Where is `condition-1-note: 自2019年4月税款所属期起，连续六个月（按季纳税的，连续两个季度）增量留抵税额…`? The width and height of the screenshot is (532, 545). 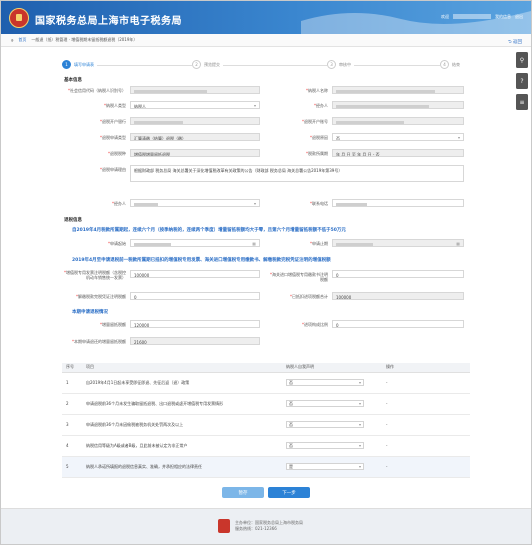 condition-1-note: 自2019年4月税款所属期起，连续六个月（按季纳税的，连续两个季度）增量留抵税额… is located at coordinates (209, 230).